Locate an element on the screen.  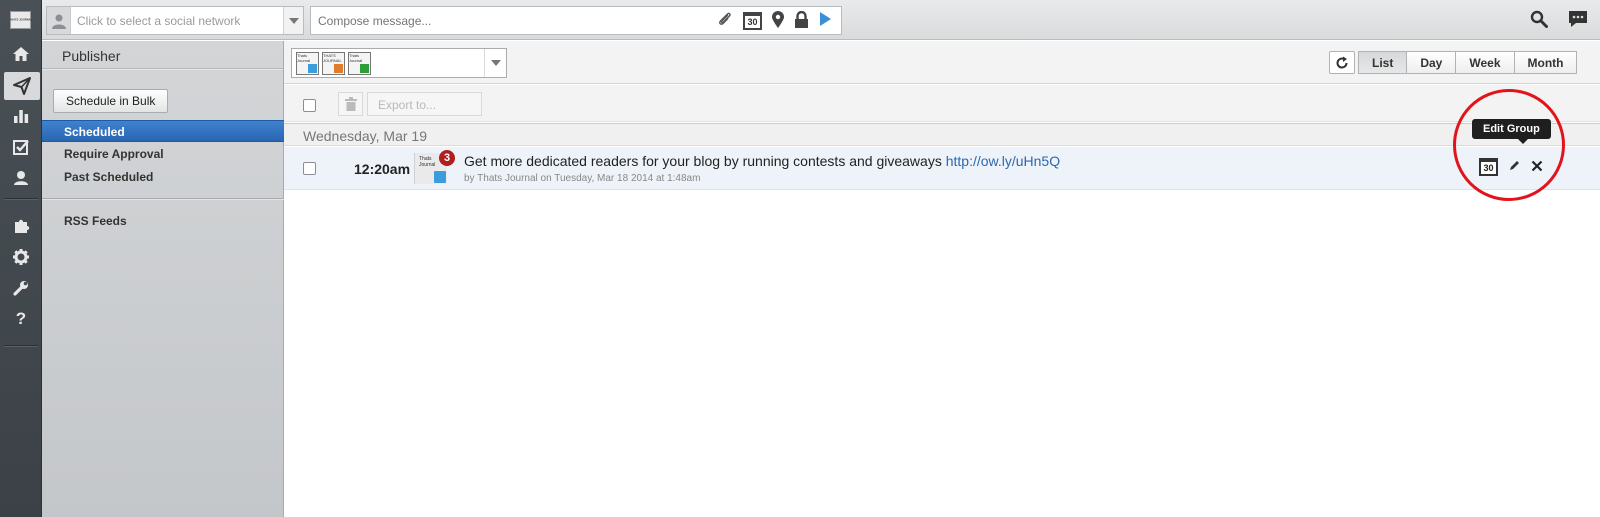
wrench-icon is located at coordinates (21, 288).